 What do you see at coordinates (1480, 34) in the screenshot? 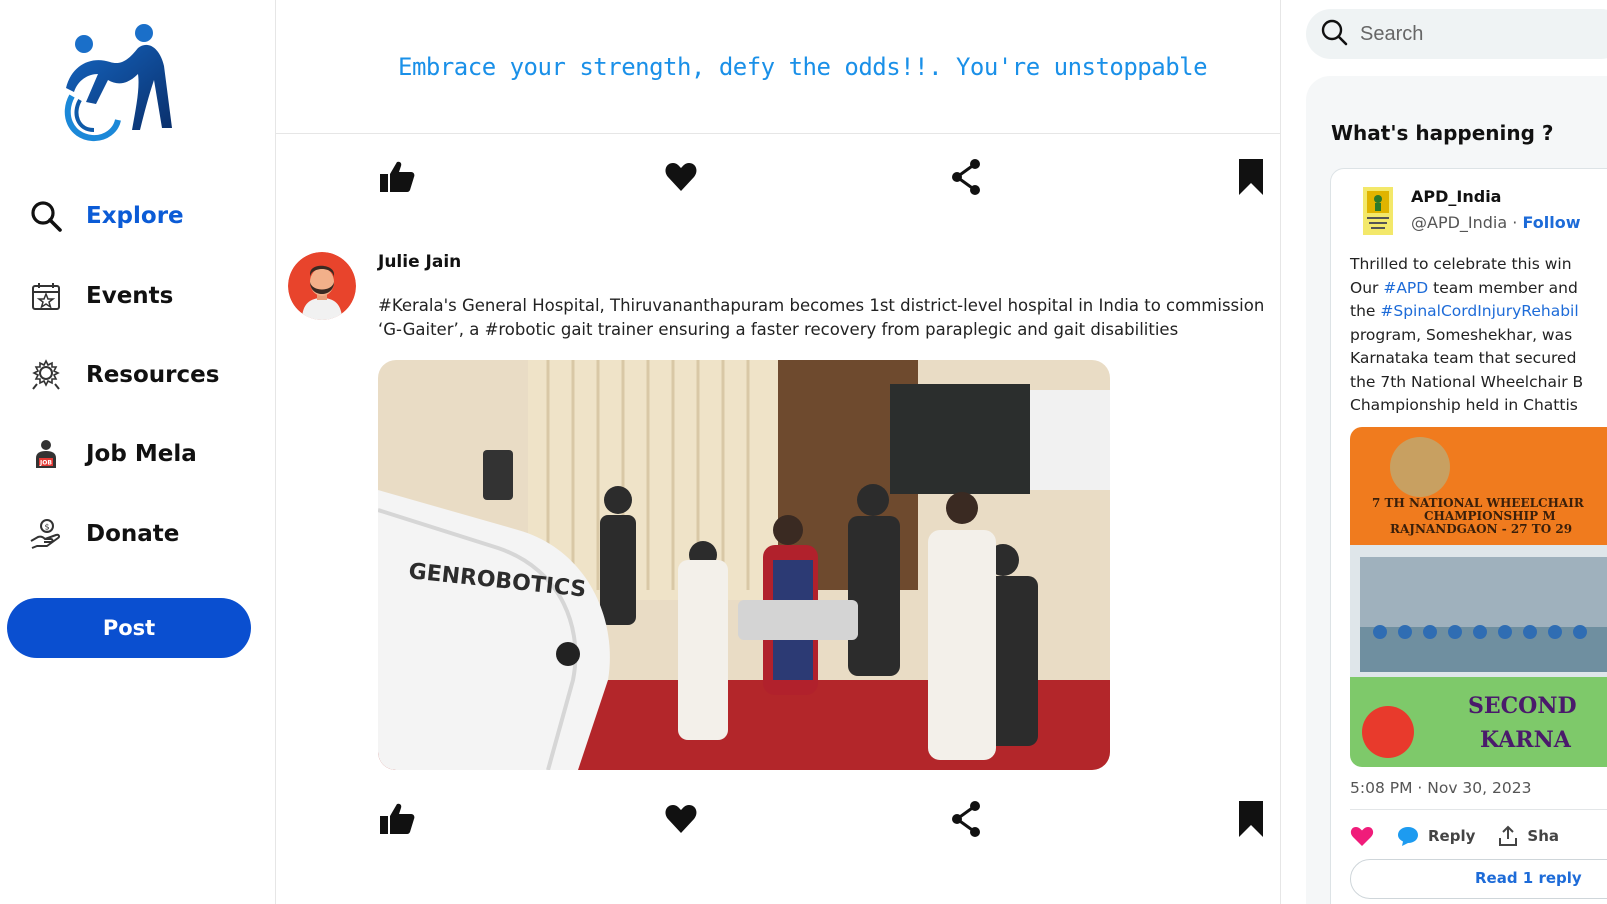
I see `search-input` at bounding box center [1480, 34].